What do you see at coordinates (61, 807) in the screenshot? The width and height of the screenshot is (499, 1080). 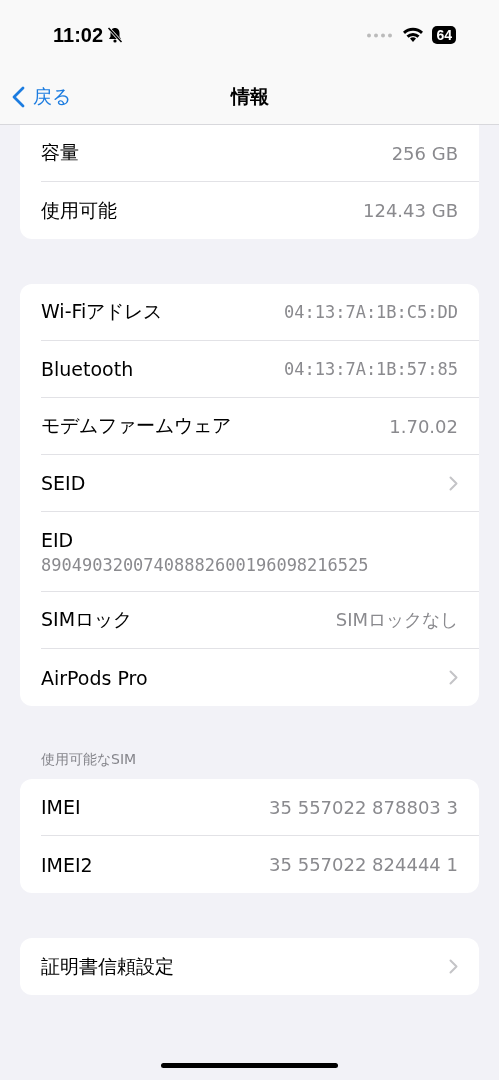 I see `row-label: IMEI` at bounding box center [61, 807].